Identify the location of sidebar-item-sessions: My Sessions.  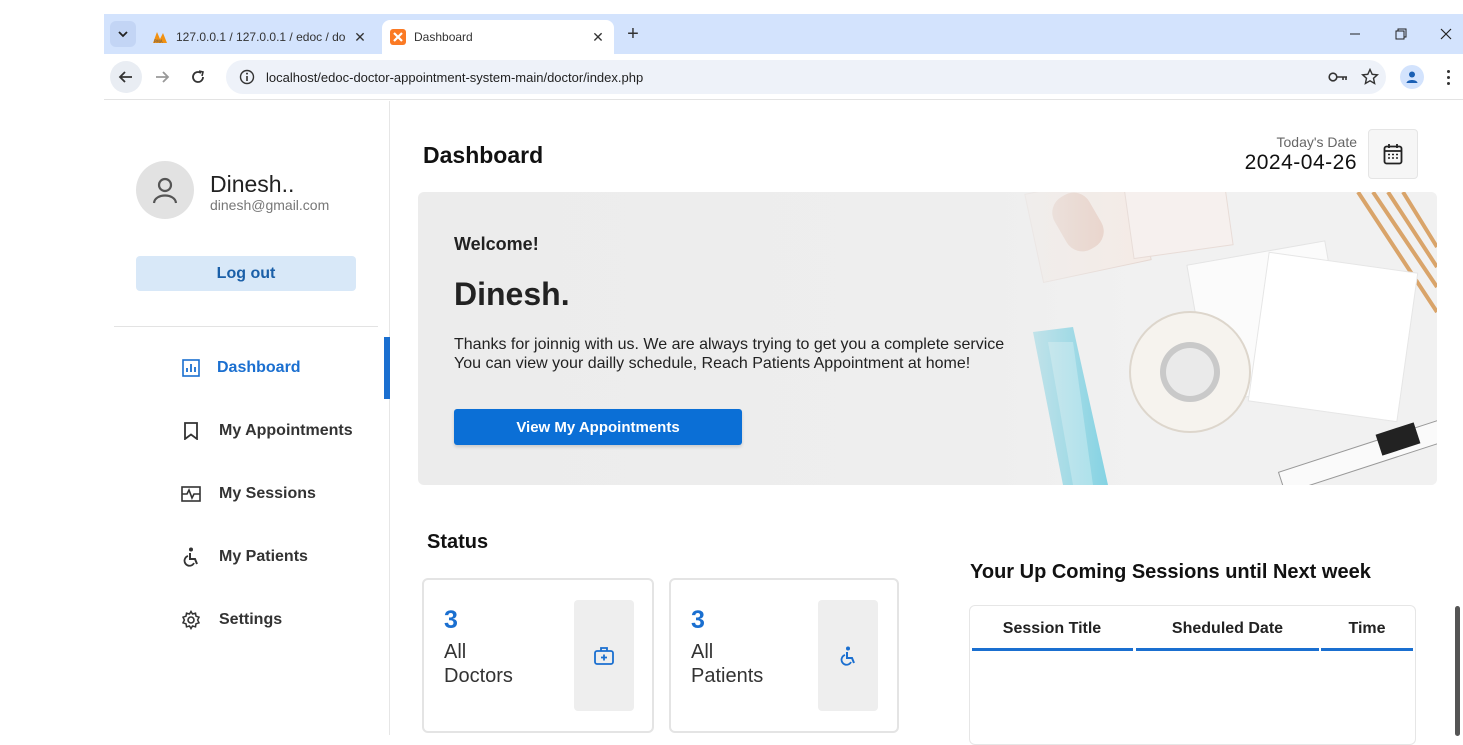
(247, 494).